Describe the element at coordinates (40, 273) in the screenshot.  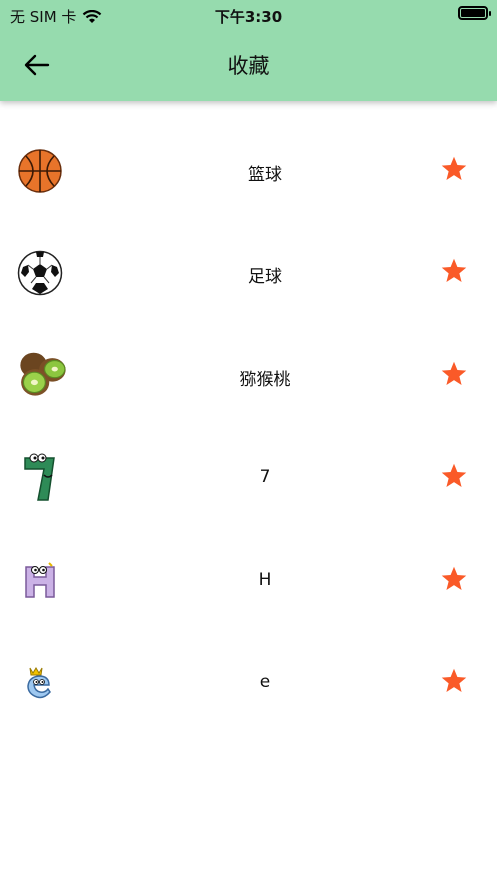
I see `soccer-ball-icon` at that location.